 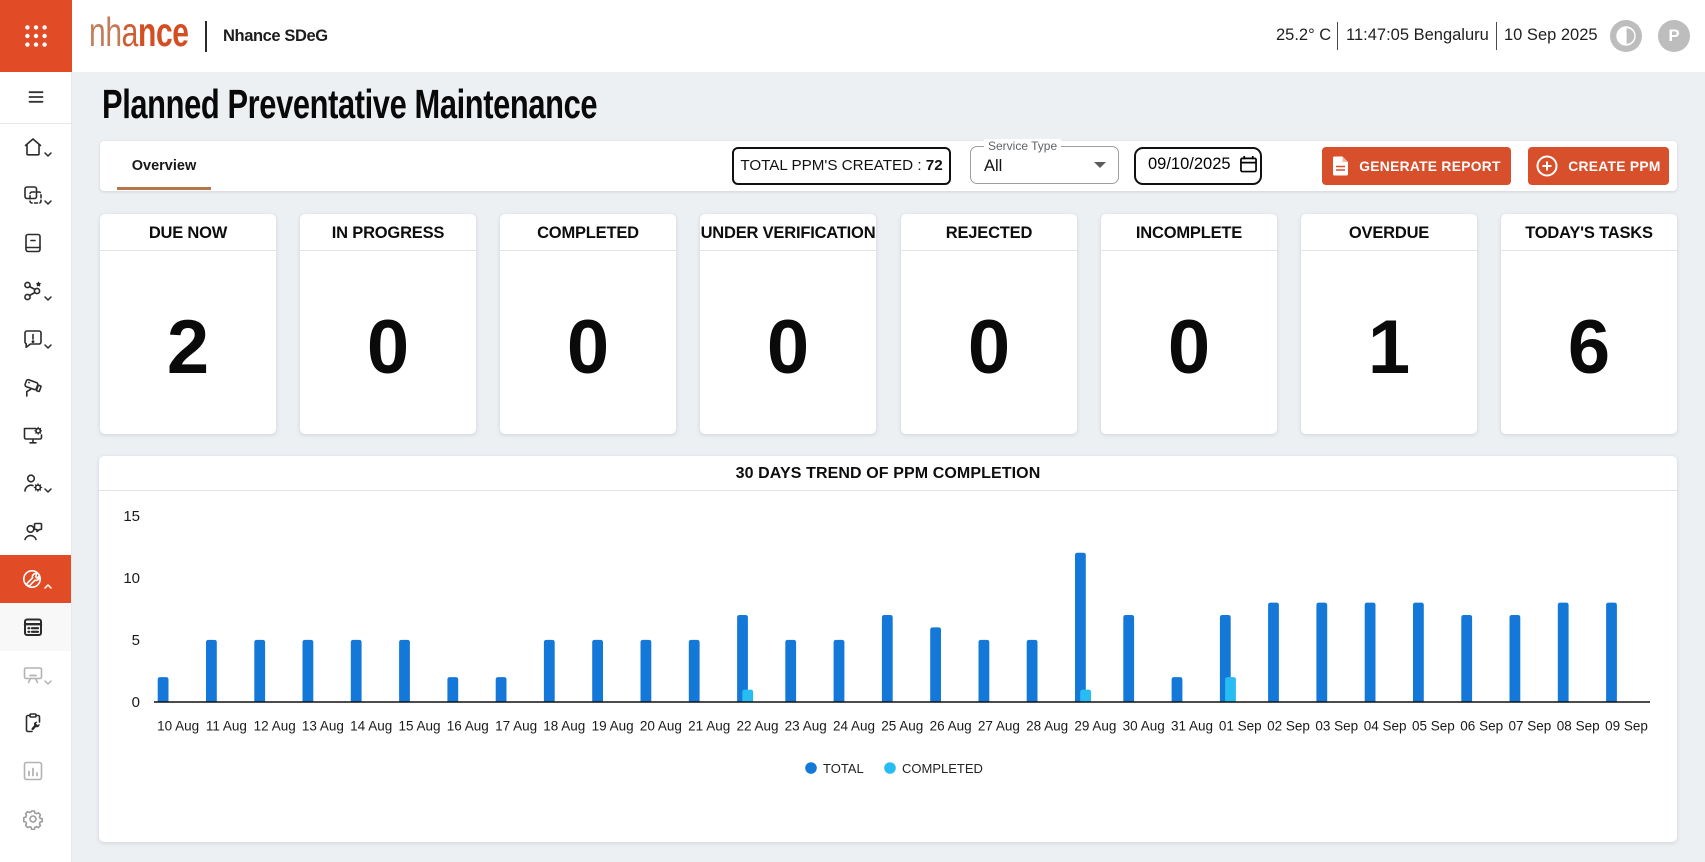 What do you see at coordinates (564, 726) in the screenshot?
I see `svg-text: 18 Aug` at bounding box center [564, 726].